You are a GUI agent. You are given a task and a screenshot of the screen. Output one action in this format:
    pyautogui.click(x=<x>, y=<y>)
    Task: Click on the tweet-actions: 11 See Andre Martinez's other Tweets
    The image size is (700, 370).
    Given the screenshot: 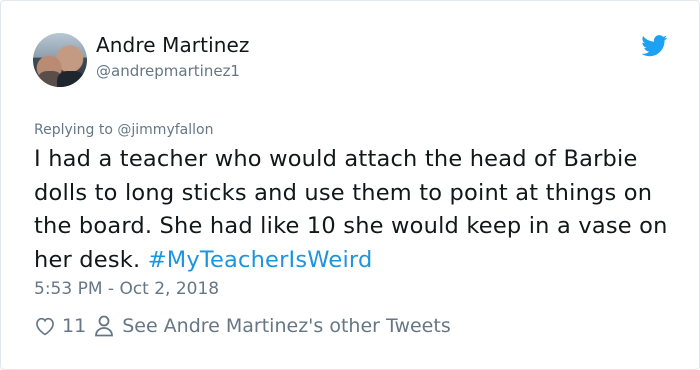 What is the action you would take?
    pyautogui.click(x=242, y=326)
    